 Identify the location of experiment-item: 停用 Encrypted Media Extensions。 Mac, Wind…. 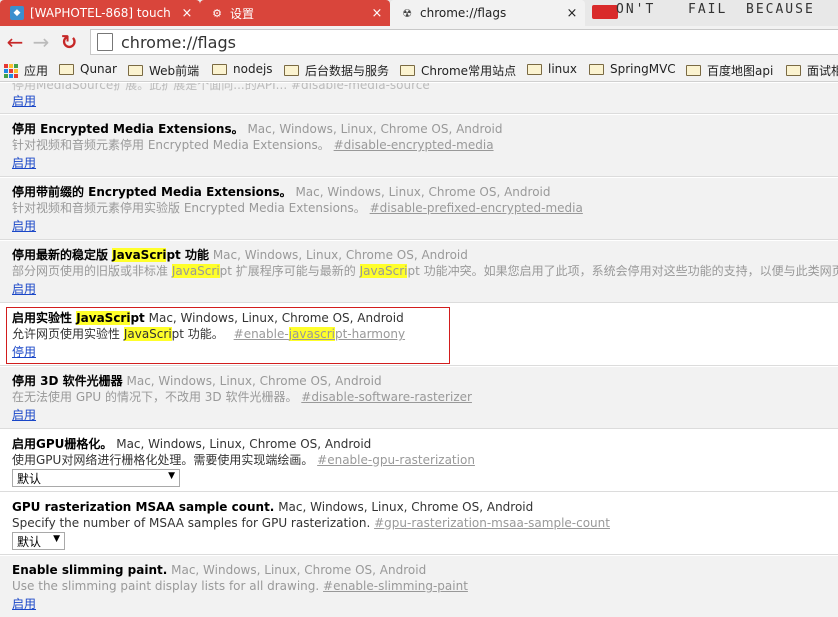
(419, 146).